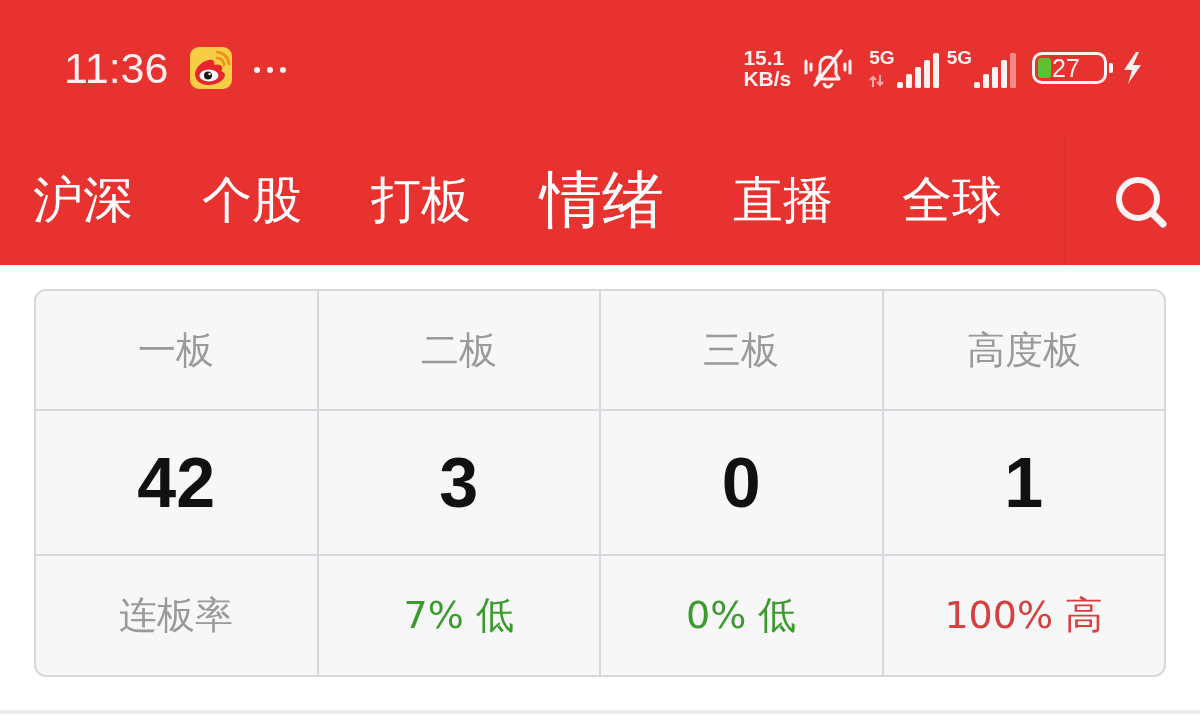 This screenshot has height=723, width=1200. Describe the element at coordinates (176, 615) in the screenshot. I see `table-cell: 连板率` at that location.